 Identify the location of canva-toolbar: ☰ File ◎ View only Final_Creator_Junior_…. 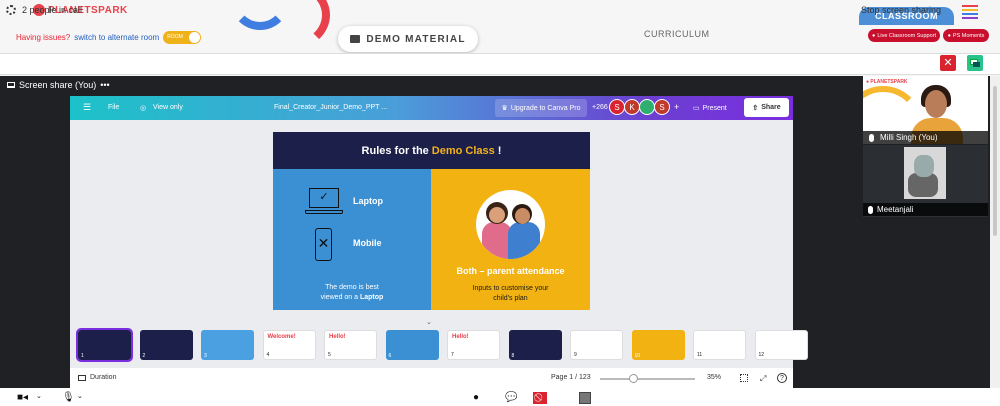
(431, 108).